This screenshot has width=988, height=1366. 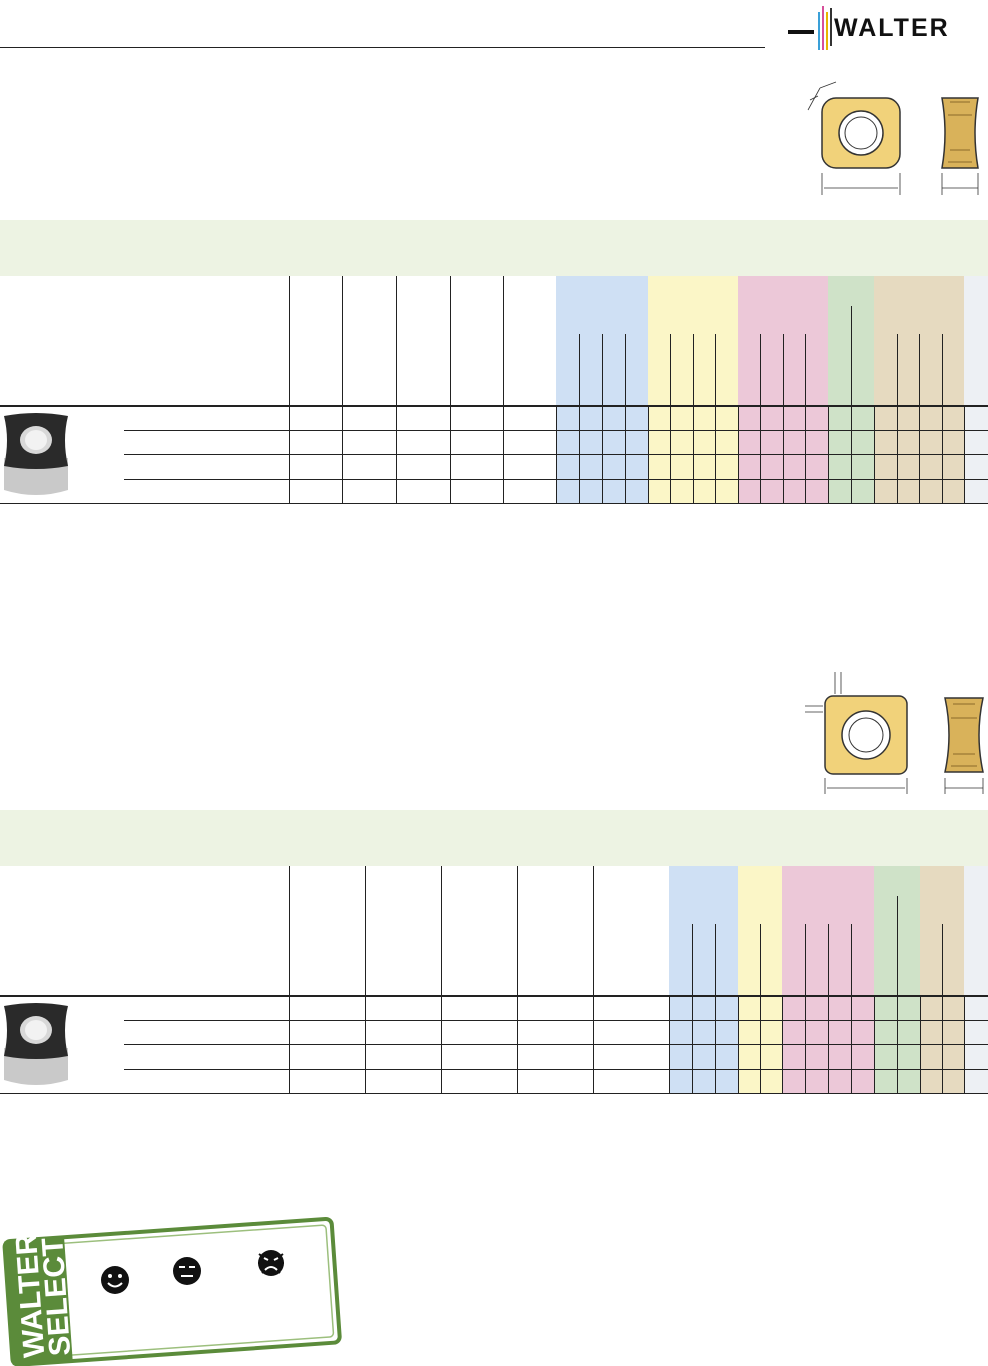 What do you see at coordinates (703, 980) in the screenshot?
I see `group-P-column` at bounding box center [703, 980].